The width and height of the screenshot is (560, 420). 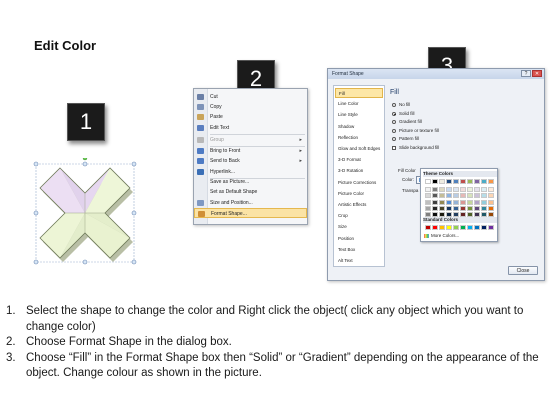 What do you see at coordinates (359, 194) in the screenshot?
I see `nav-item-picture-color: Picture Color` at bounding box center [359, 194].